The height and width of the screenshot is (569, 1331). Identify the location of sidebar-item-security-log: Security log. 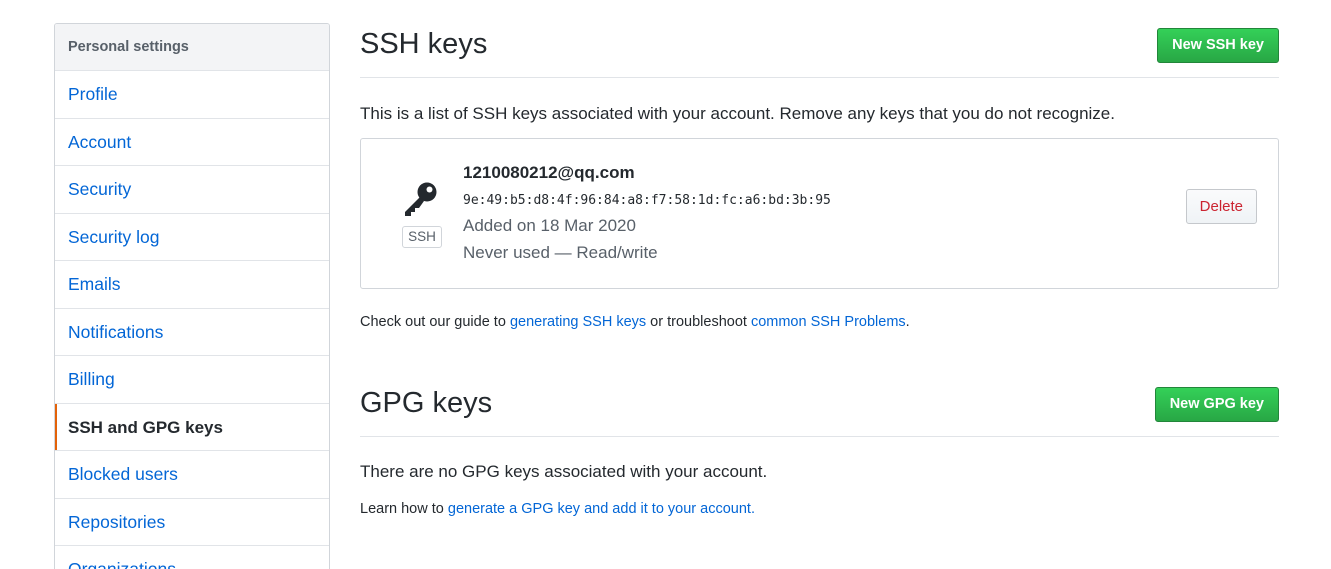
(192, 237).